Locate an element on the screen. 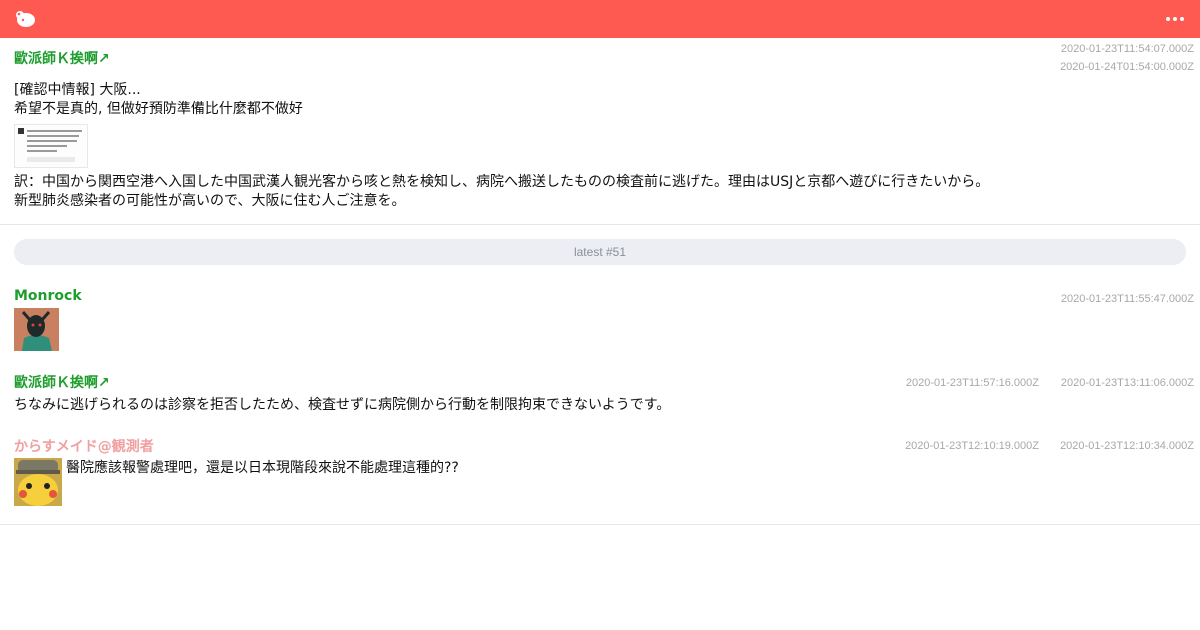 The image size is (1200, 630). sheep-logo-icon is located at coordinates (25, 19).